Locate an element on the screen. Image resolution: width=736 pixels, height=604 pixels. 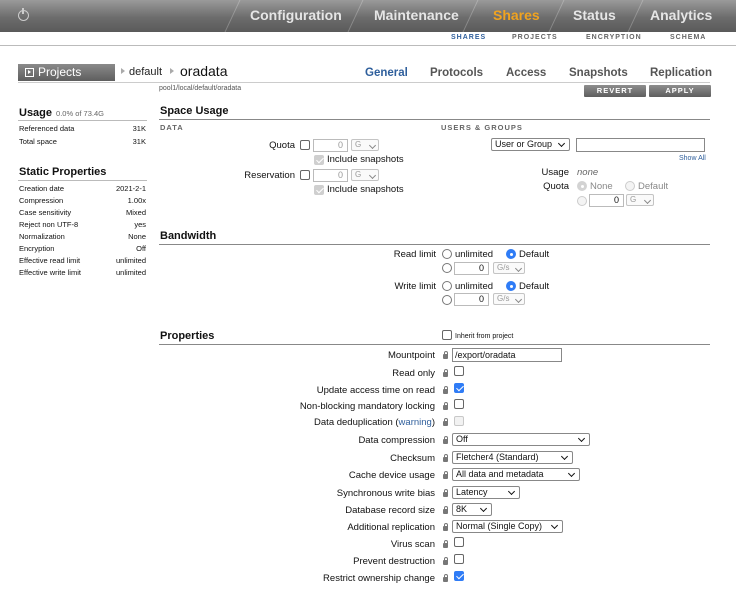
power-icon is located at coordinates (23, 14).